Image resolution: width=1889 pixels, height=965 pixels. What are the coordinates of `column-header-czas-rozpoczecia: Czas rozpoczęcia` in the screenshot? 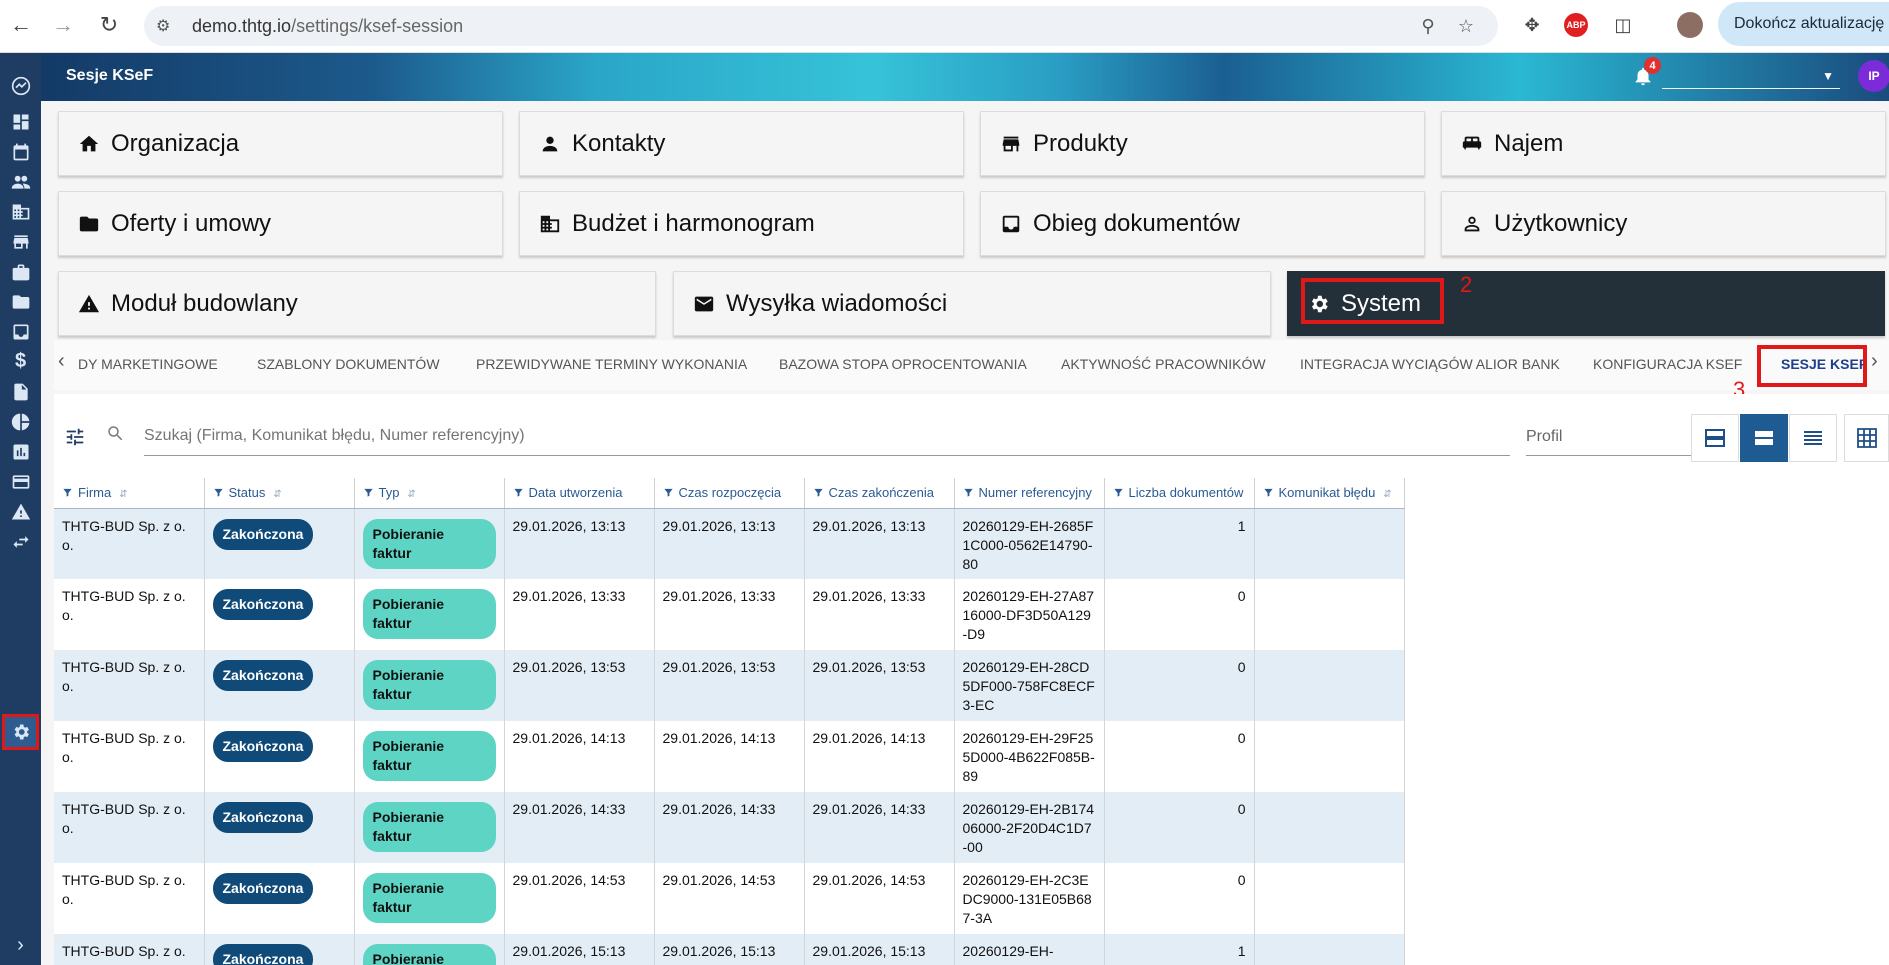 It's located at (729, 493).